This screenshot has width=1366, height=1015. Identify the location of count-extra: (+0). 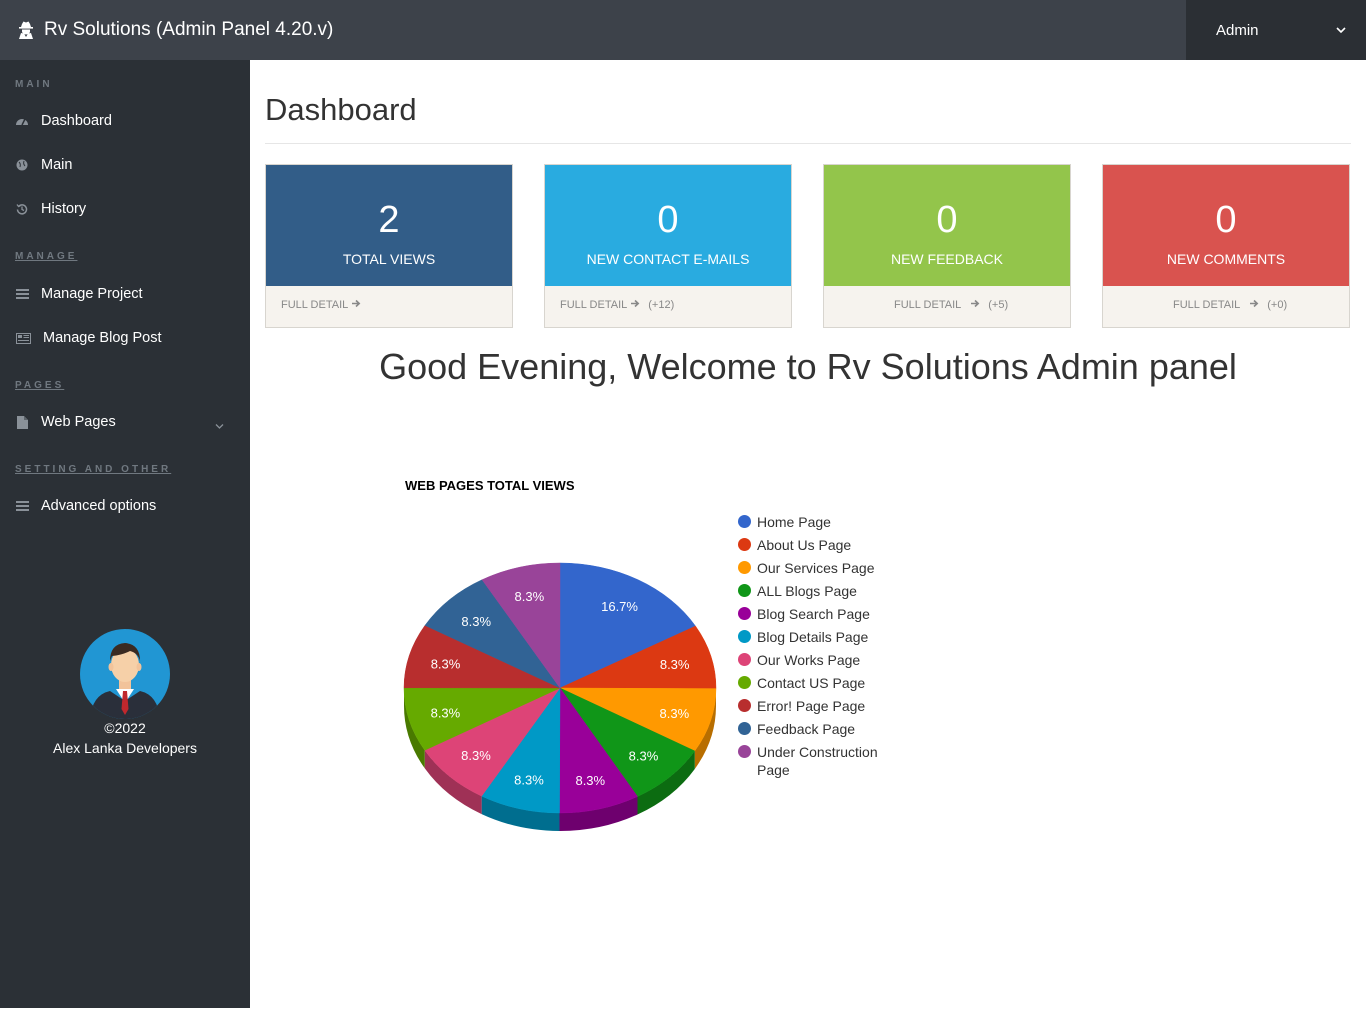
(1277, 305).